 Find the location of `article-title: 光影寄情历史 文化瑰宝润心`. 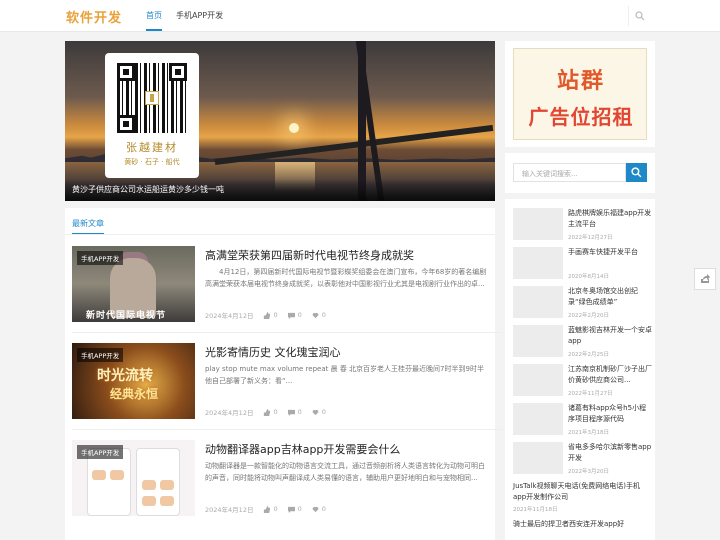

article-title: 光影寄情历史 文化瑰宝润心 is located at coordinates (273, 352).